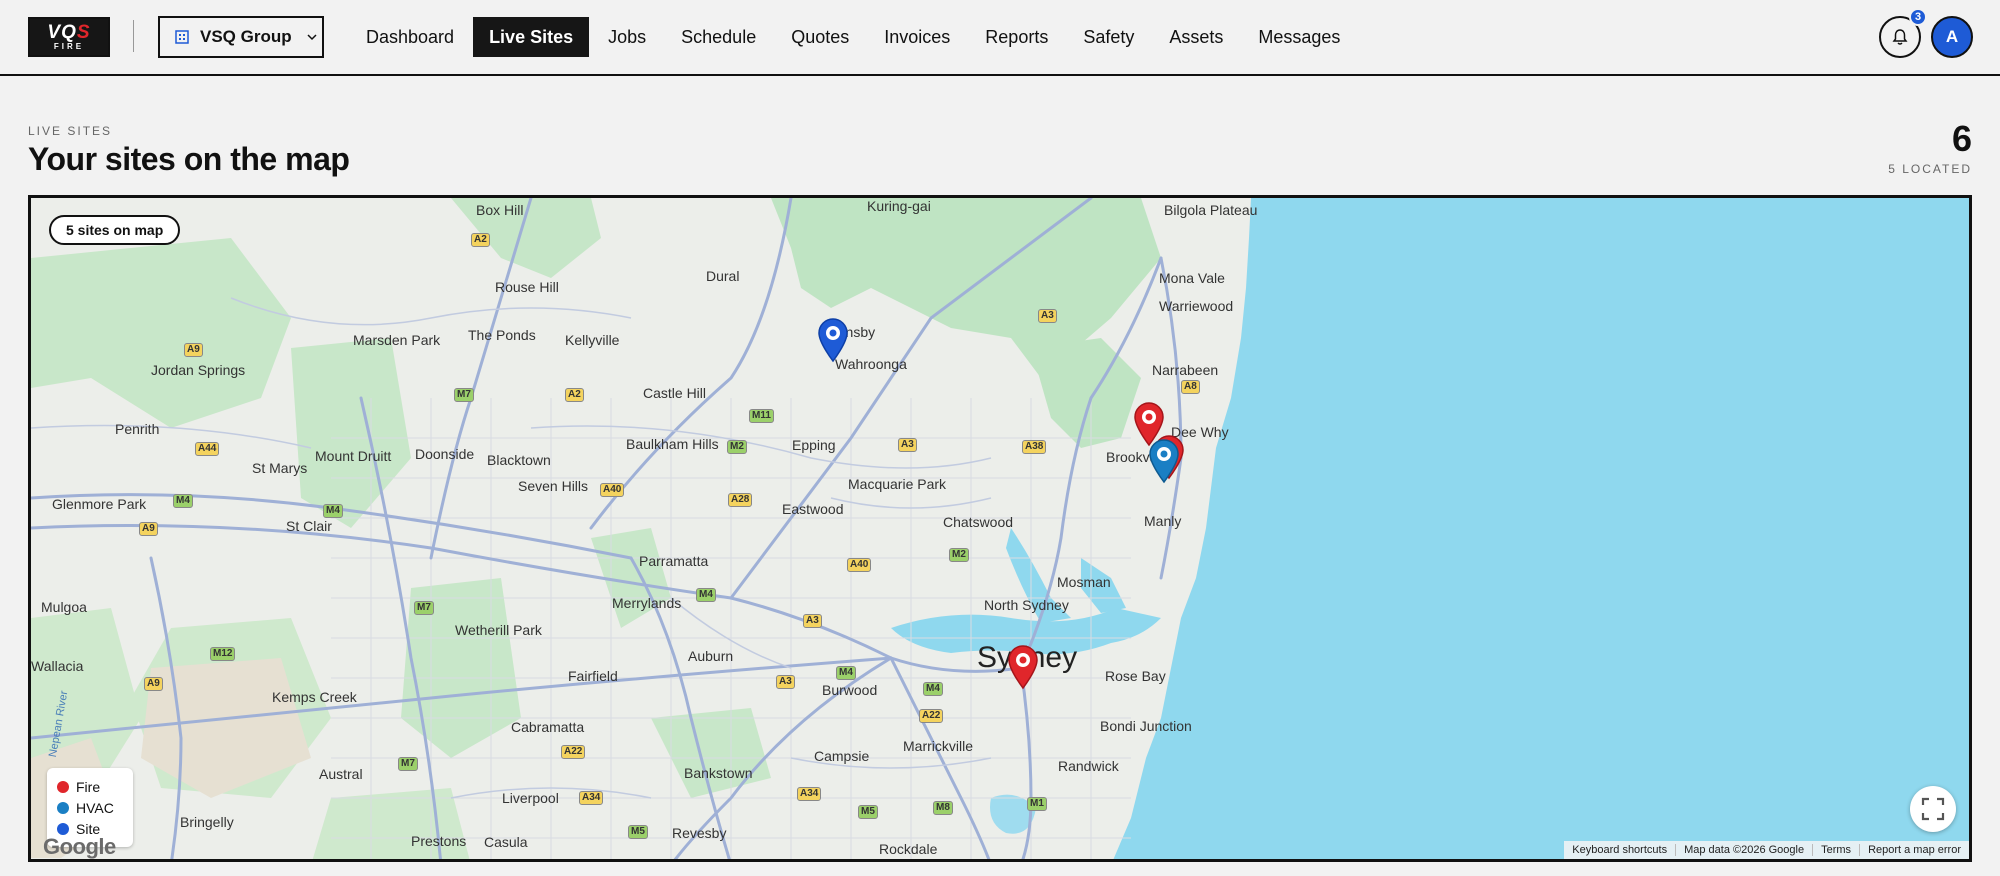 The height and width of the screenshot is (876, 2000). I want to click on organization-name: VSQ Group, so click(246, 36).